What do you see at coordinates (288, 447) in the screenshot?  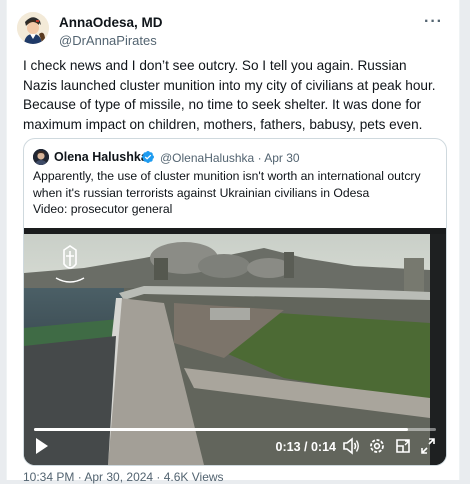 I see `video-current-time: 0:13` at bounding box center [288, 447].